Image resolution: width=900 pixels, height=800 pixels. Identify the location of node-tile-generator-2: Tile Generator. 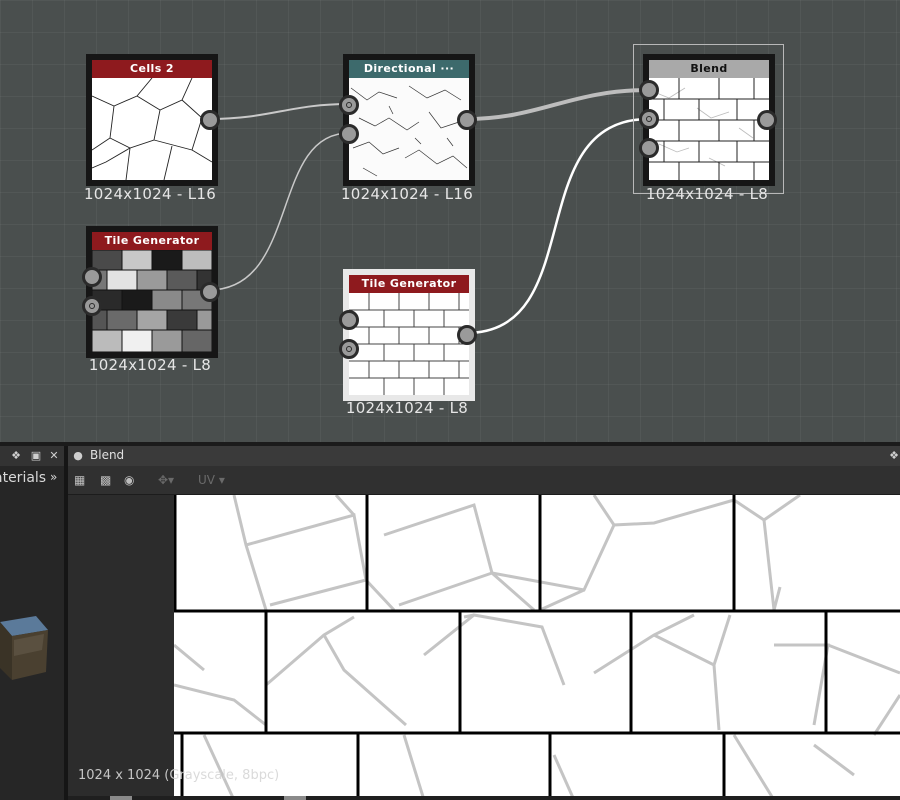
(408, 335).